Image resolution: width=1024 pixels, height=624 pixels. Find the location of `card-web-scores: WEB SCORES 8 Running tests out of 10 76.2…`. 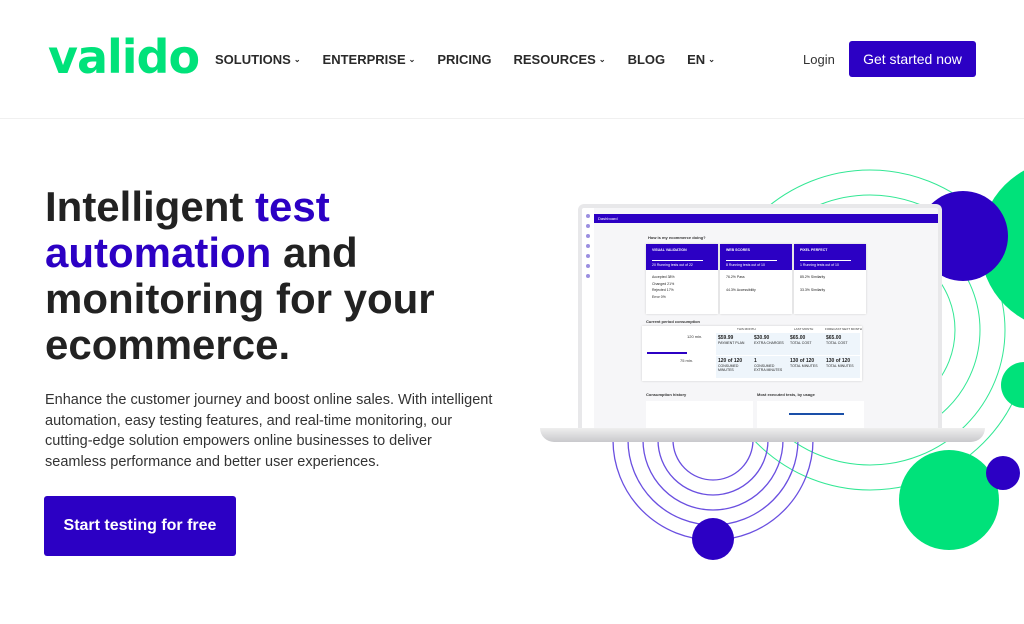

card-web-scores: WEB SCORES 8 Running tests out of 10 76.2… is located at coordinates (756, 279).